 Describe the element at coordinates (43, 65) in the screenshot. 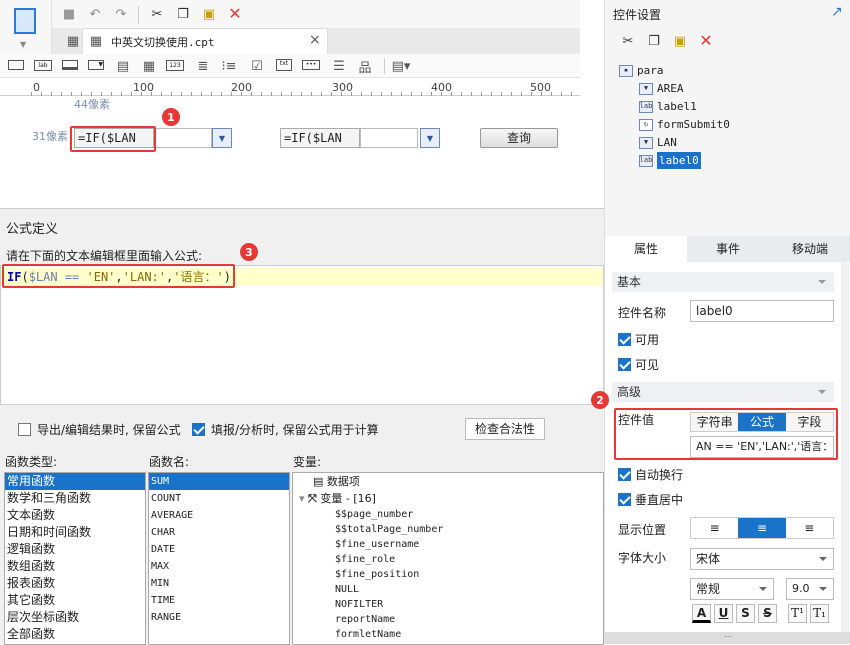

I see `label-widget-icon: lab` at that location.